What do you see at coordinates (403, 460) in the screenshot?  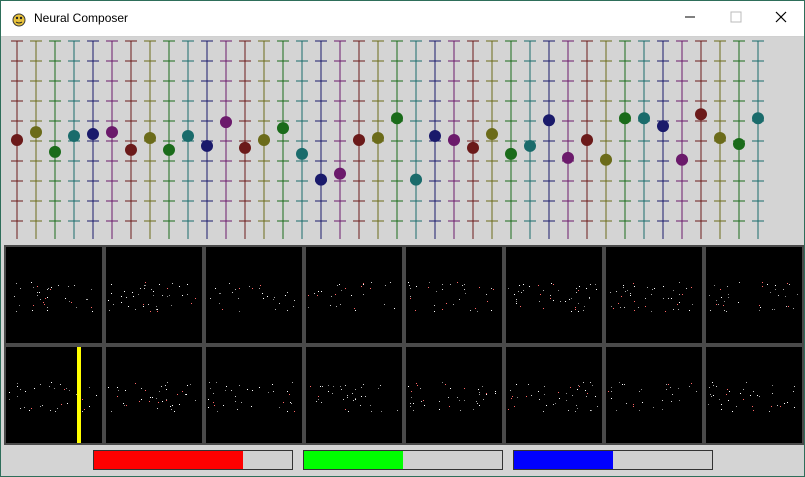 I see `green-level-bar` at bounding box center [403, 460].